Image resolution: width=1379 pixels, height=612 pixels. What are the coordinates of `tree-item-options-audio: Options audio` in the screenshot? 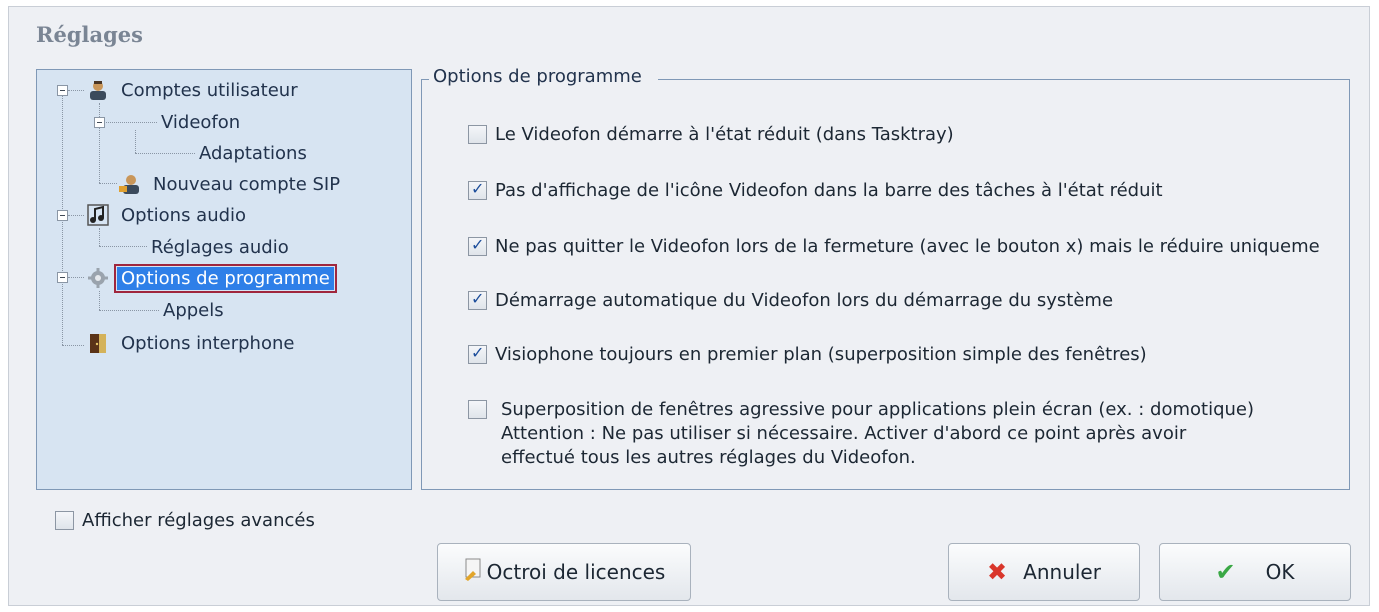 It's located at (168, 215).